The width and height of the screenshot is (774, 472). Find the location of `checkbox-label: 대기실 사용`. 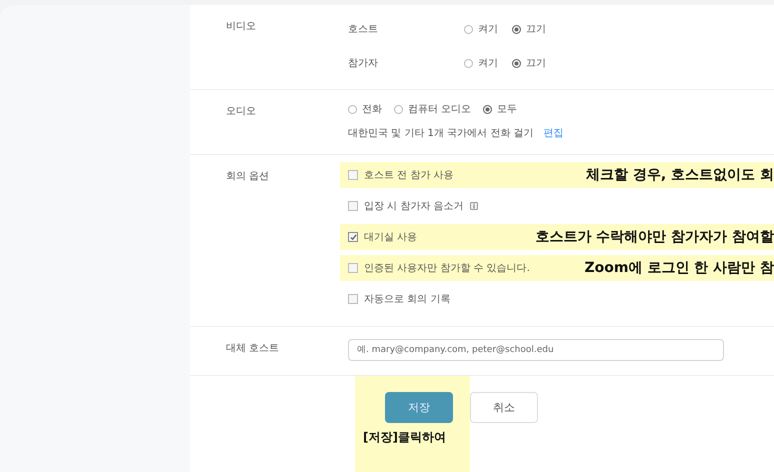

checkbox-label: 대기실 사용 is located at coordinates (391, 237).